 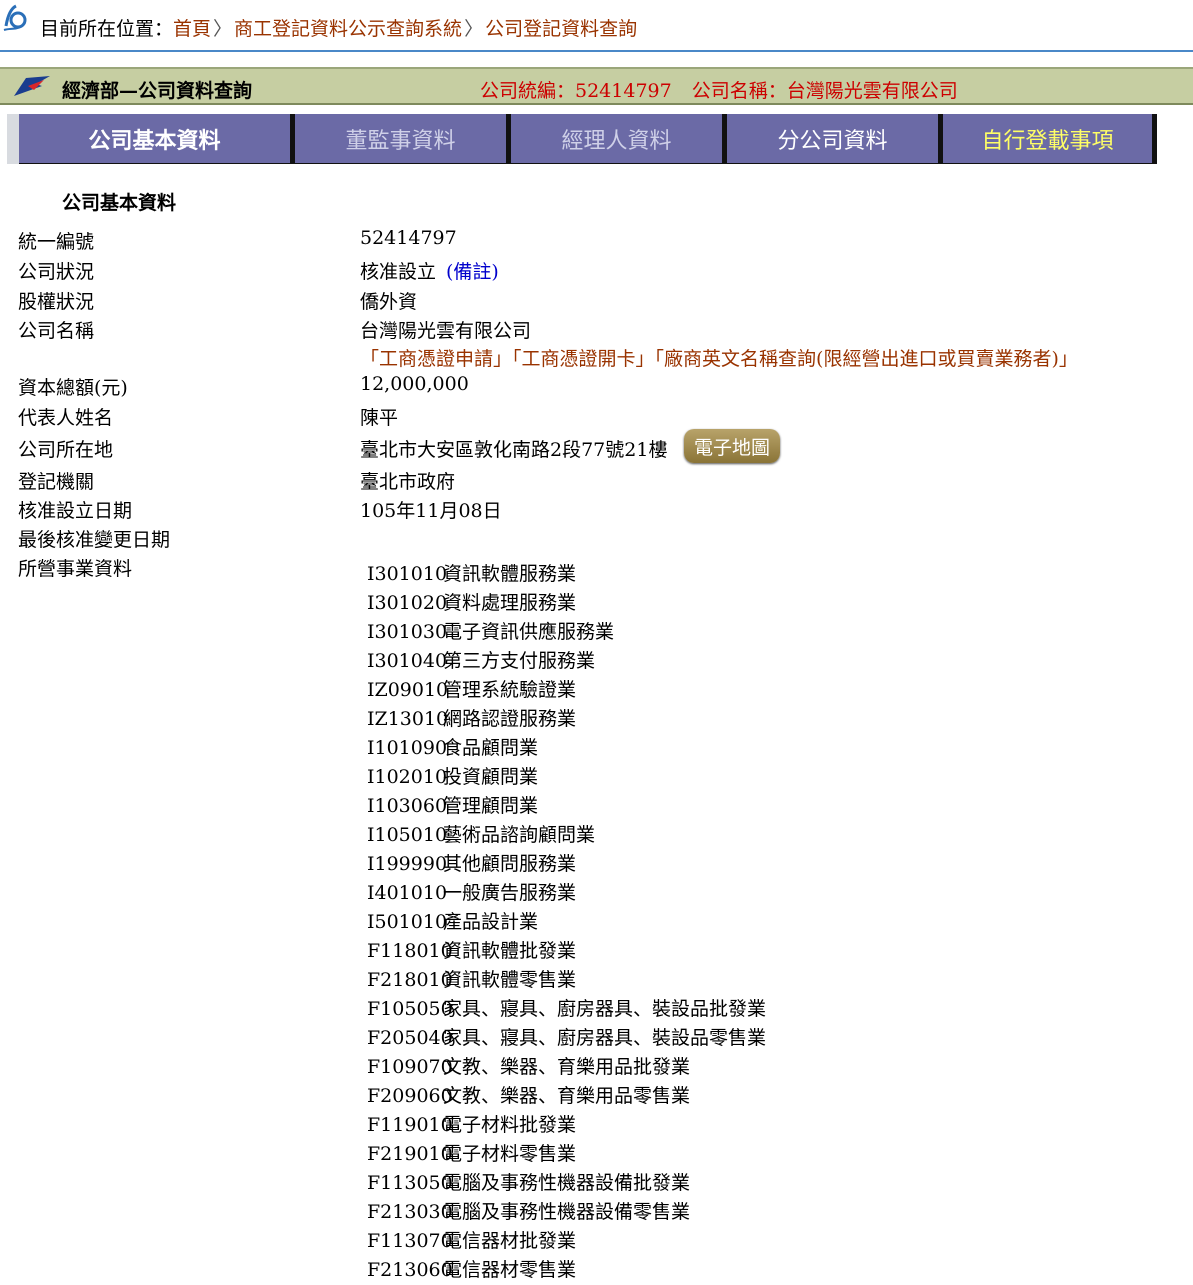 I want to click on business-item: F105050家具、寢具、廚房器具、裝設品批發業, so click(x=566, y=1009).